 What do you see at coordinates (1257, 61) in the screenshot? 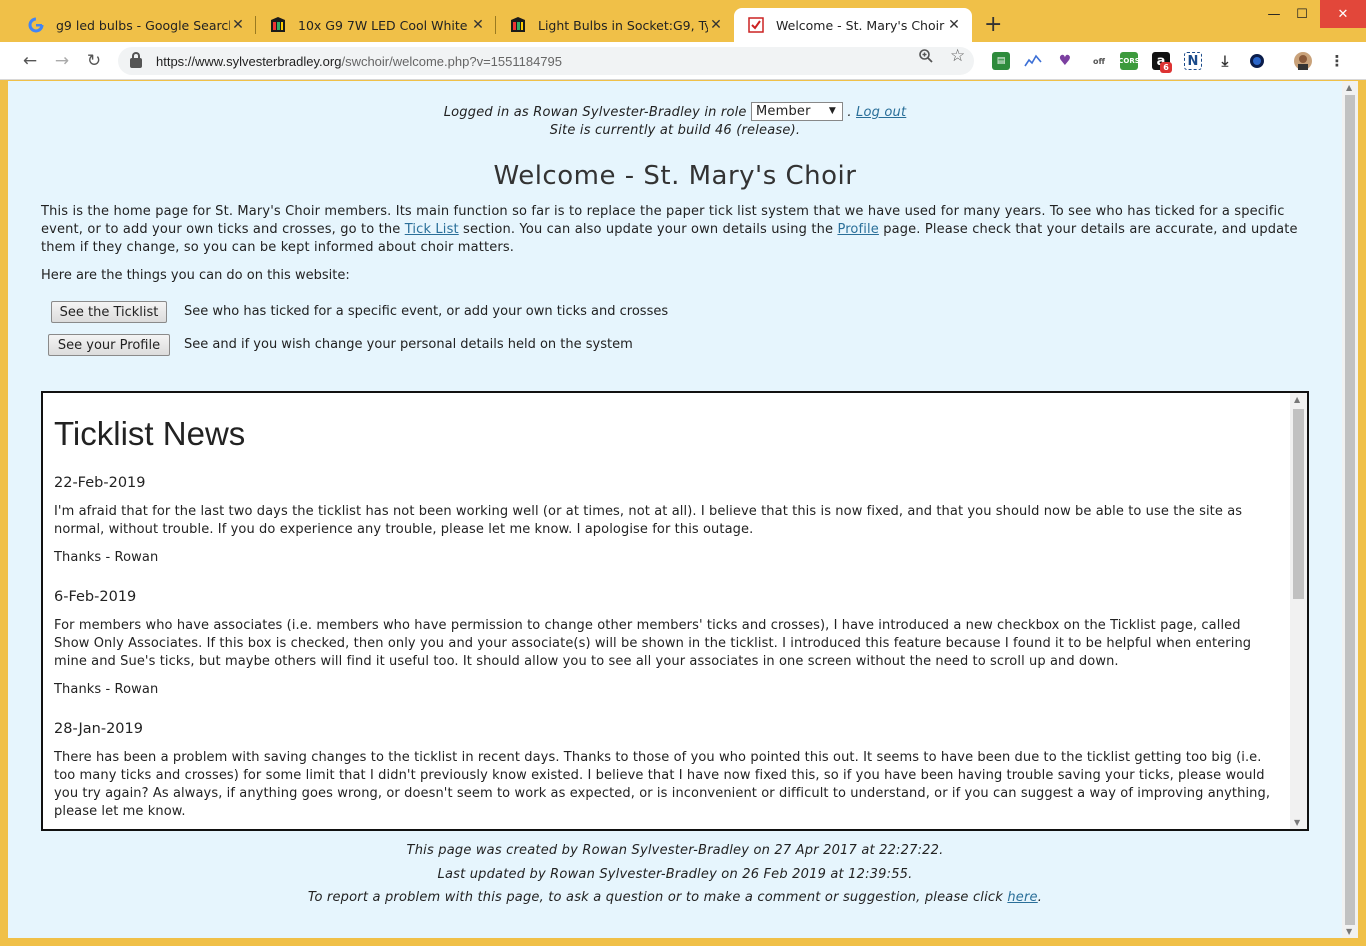
I see `extension-circle-icon` at bounding box center [1257, 61].